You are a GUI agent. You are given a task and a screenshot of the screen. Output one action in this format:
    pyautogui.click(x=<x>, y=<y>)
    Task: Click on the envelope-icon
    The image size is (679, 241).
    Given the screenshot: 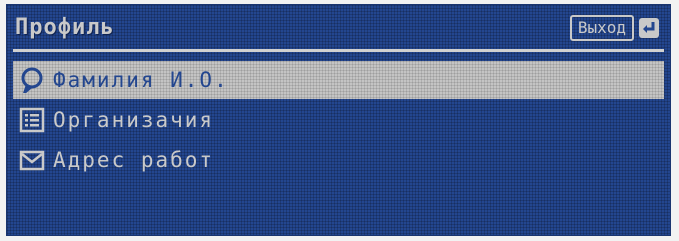 What is the action you would take?
    pyautogui.click(x=32, y=160)
    